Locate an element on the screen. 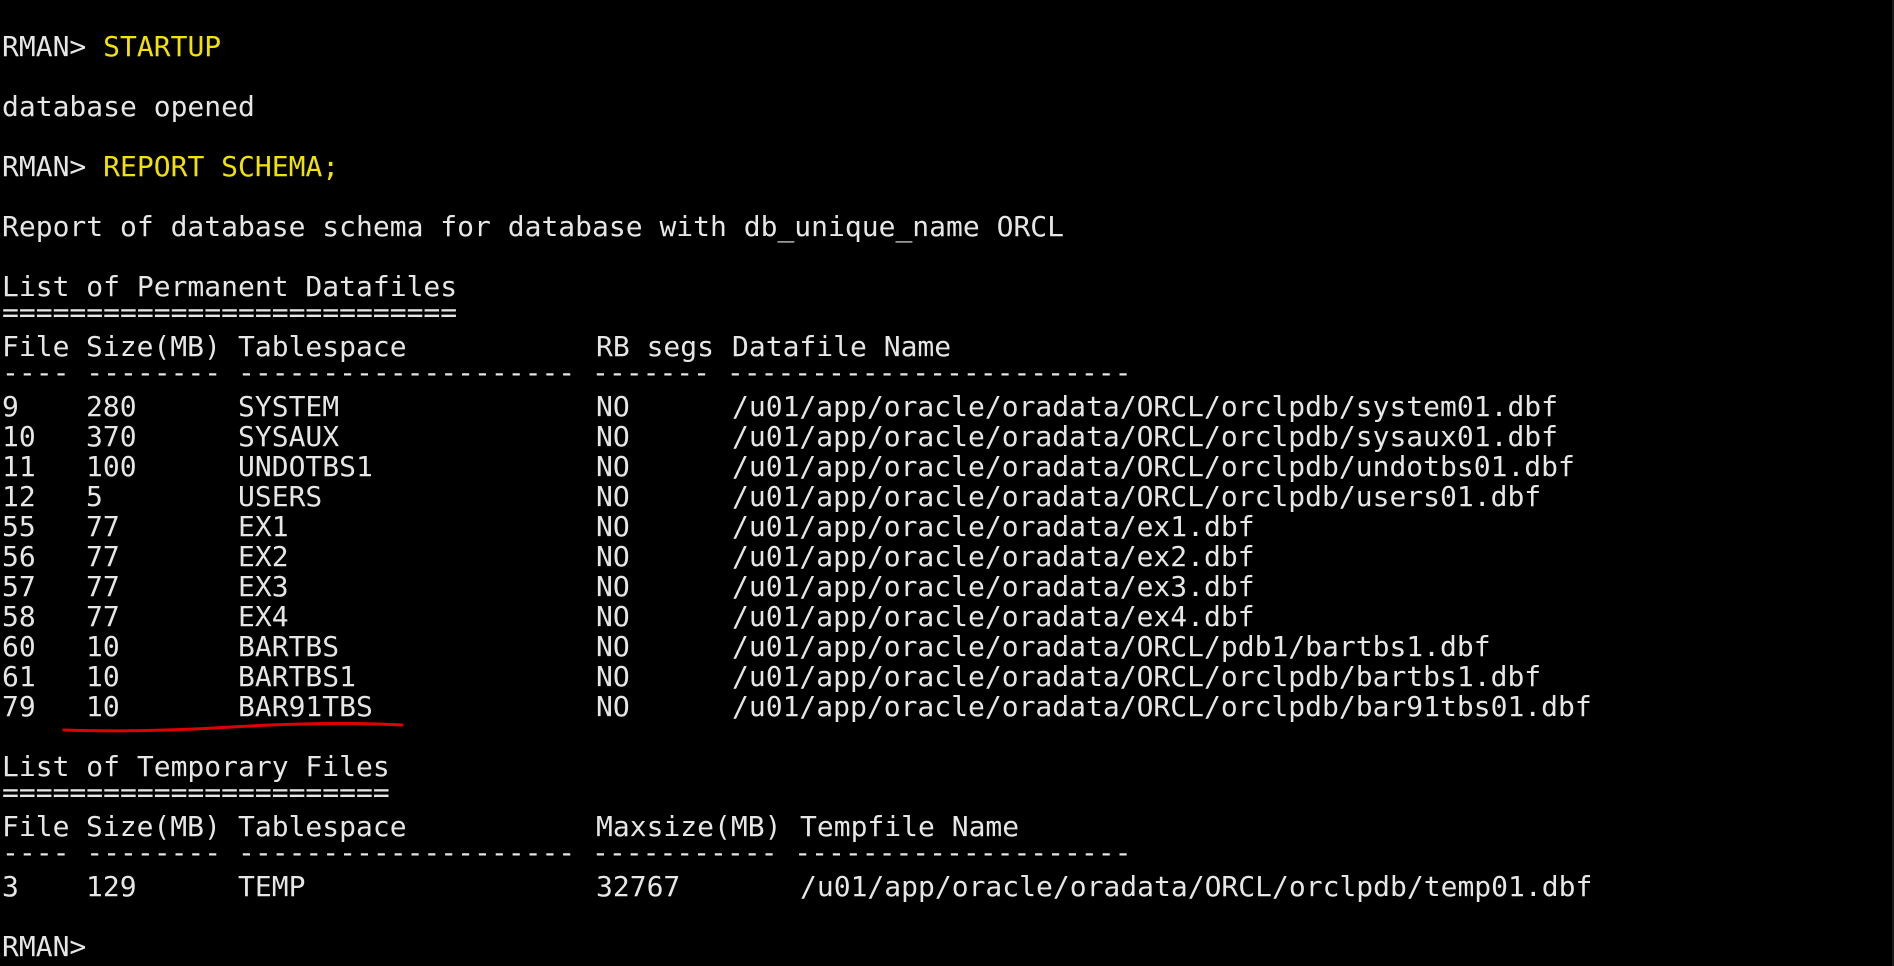 The width and height of the screenshot is (1894, 966). cell-tablespace: SYSAUX is located at coordinates (289, 436).